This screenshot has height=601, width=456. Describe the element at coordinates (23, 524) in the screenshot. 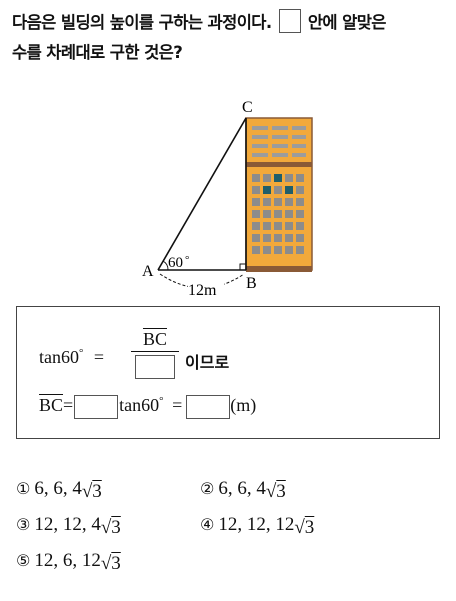

I see `choice-3-marker: ③` at that location.